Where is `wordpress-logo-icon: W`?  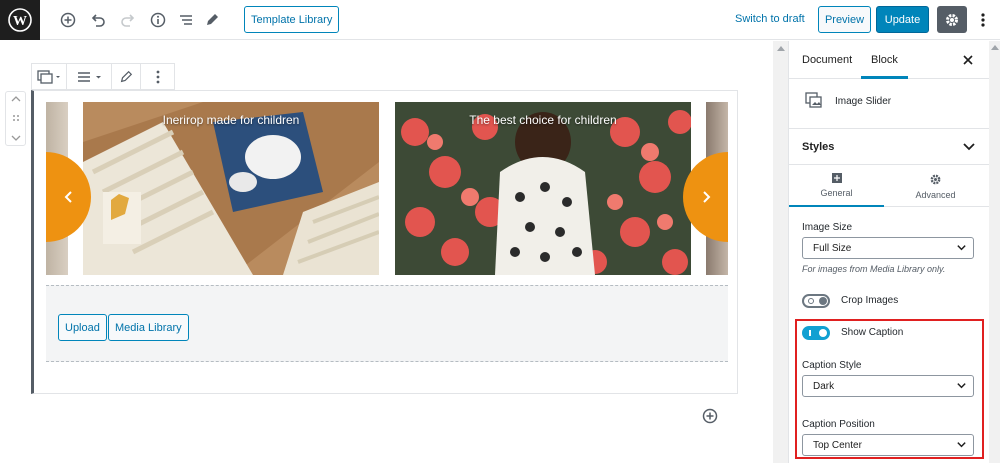 wordpress-logo-icon: W is located at coordinates (20, 20).